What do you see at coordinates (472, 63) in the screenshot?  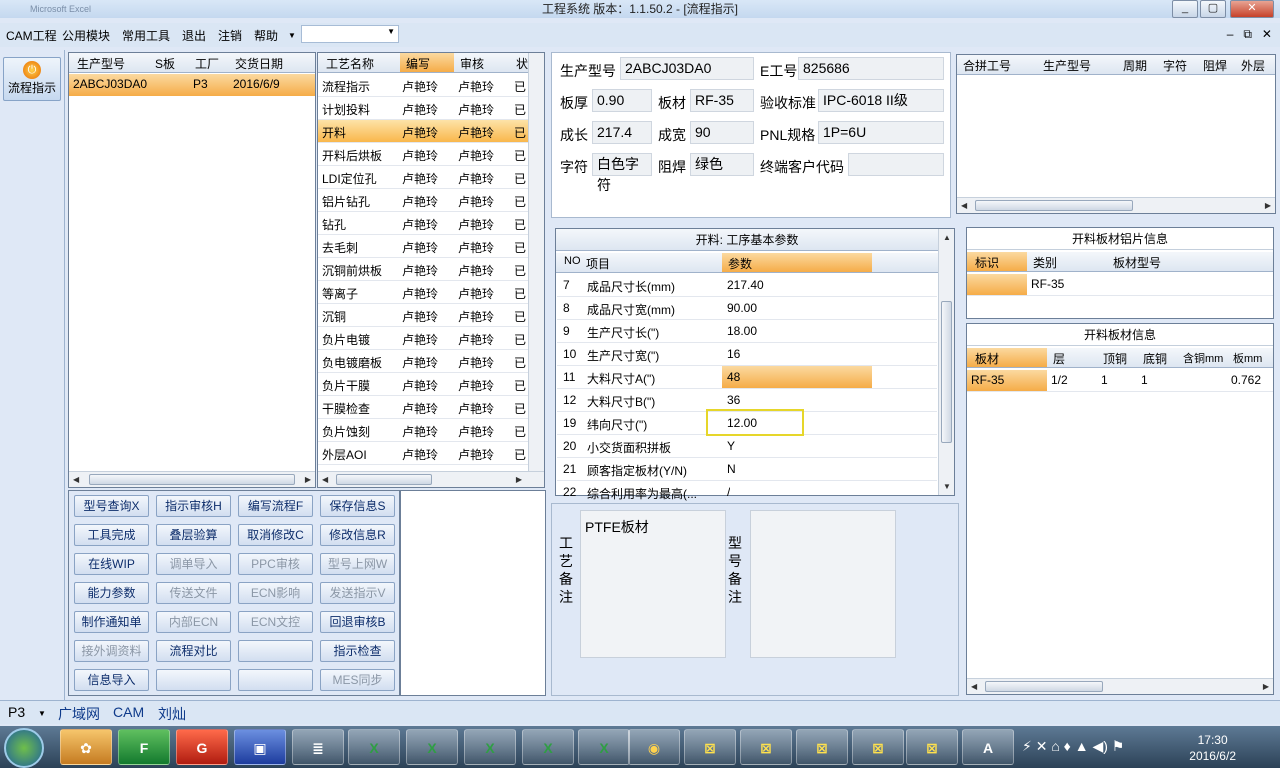 I see `col-reviewer: 审核` at bounding box center [472, 63].